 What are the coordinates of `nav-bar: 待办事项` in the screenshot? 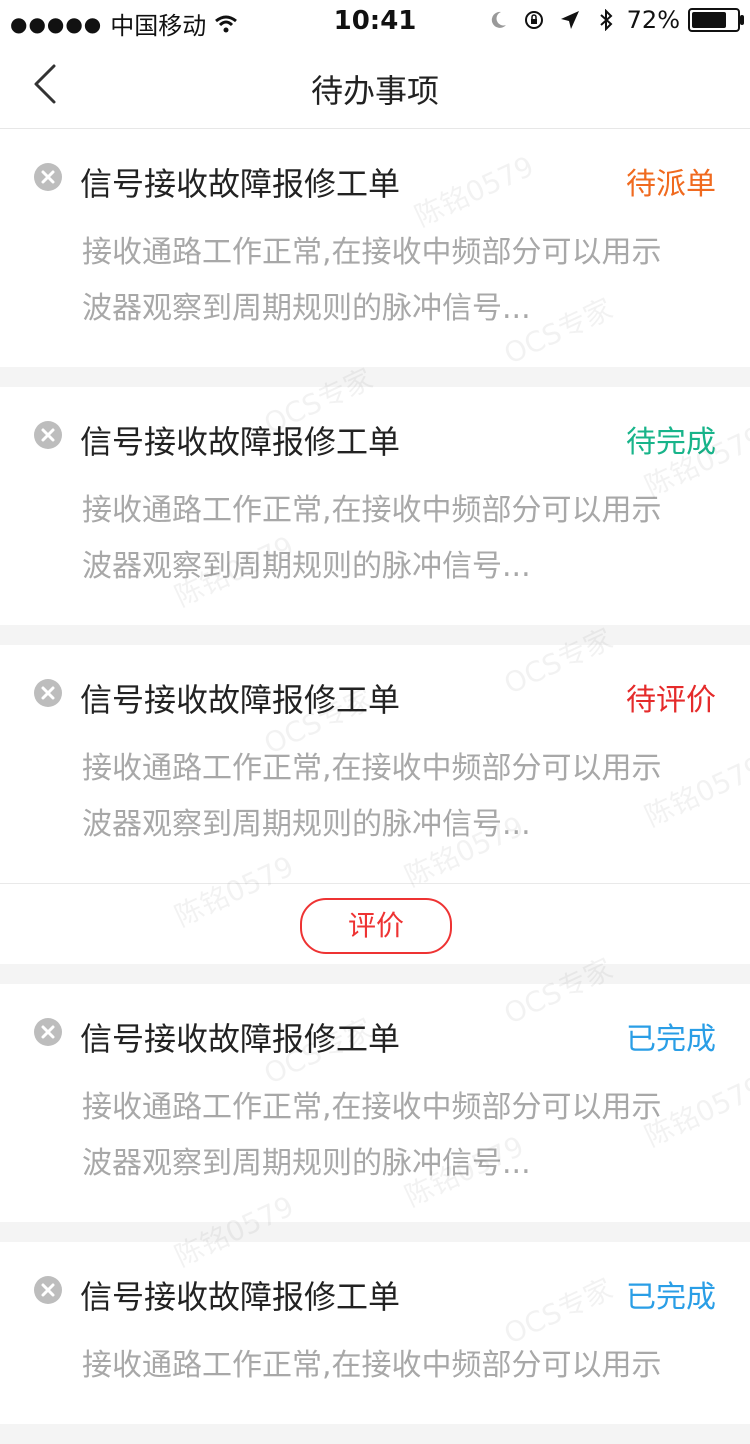 It's located at (375, 84).